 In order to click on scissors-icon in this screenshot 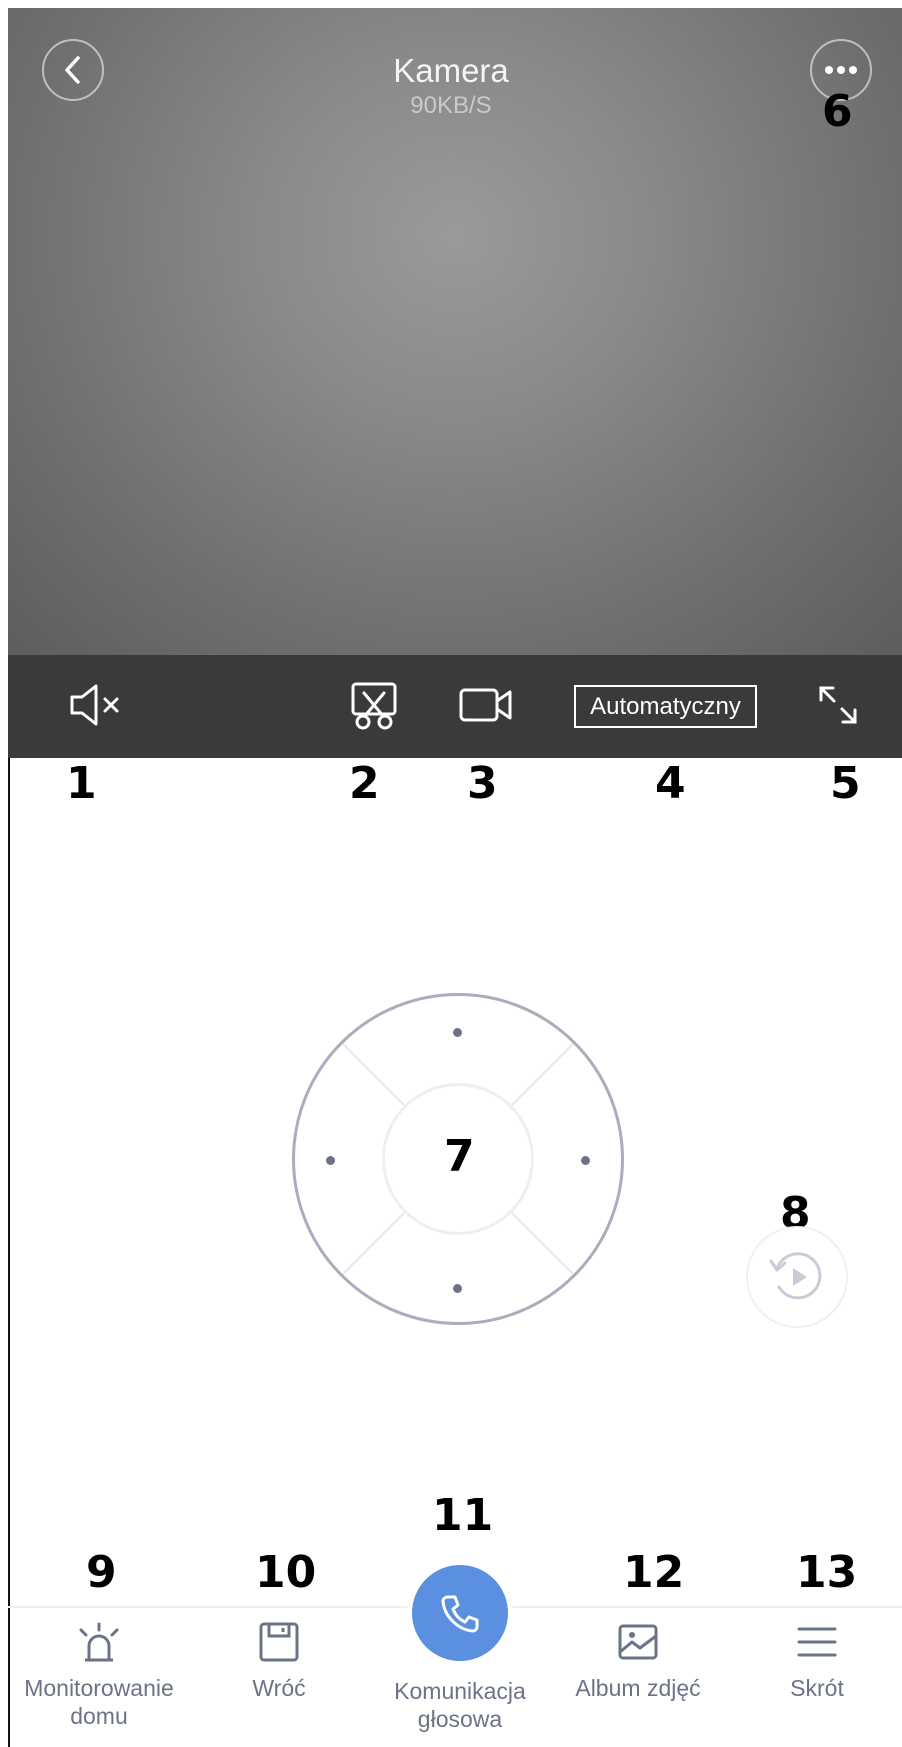, I will do `click(374, 706)`.